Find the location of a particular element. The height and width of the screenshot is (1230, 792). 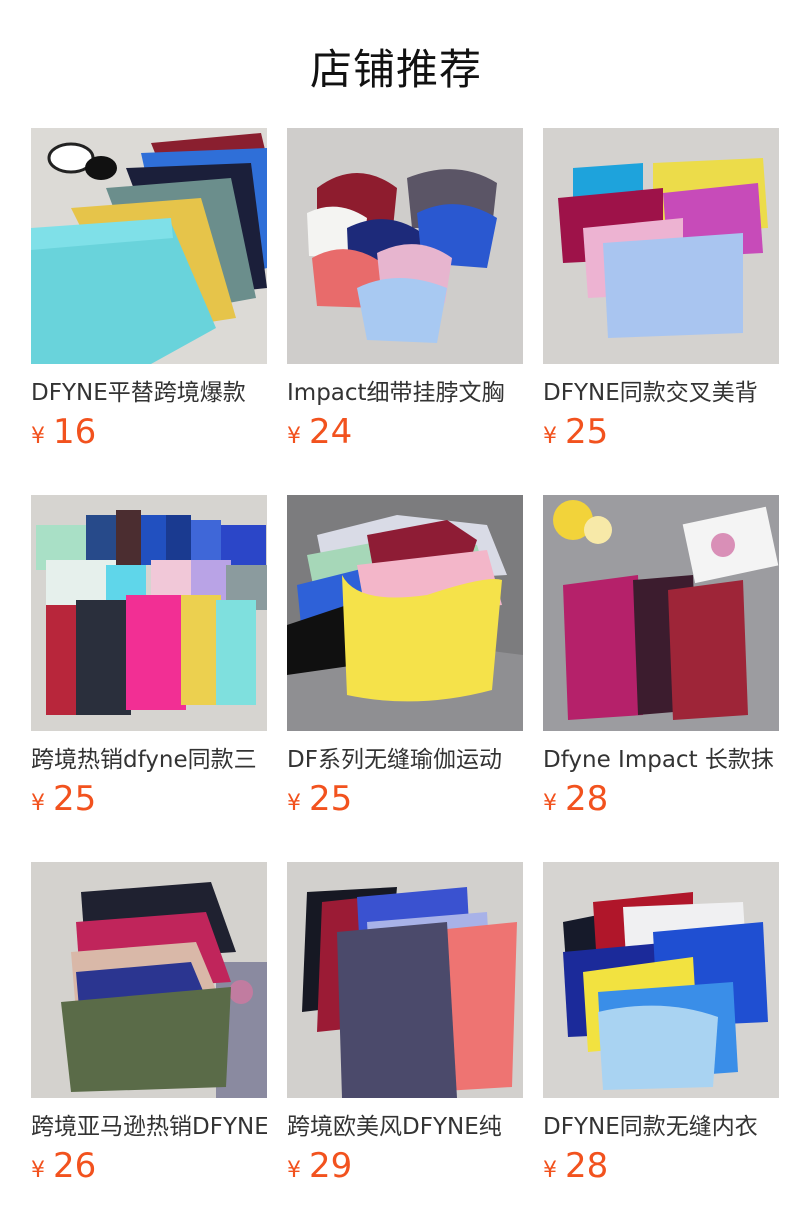

product-card: 跨境亚马逊热销DFYNE ¥26 is located at coordinates (149, 1045).